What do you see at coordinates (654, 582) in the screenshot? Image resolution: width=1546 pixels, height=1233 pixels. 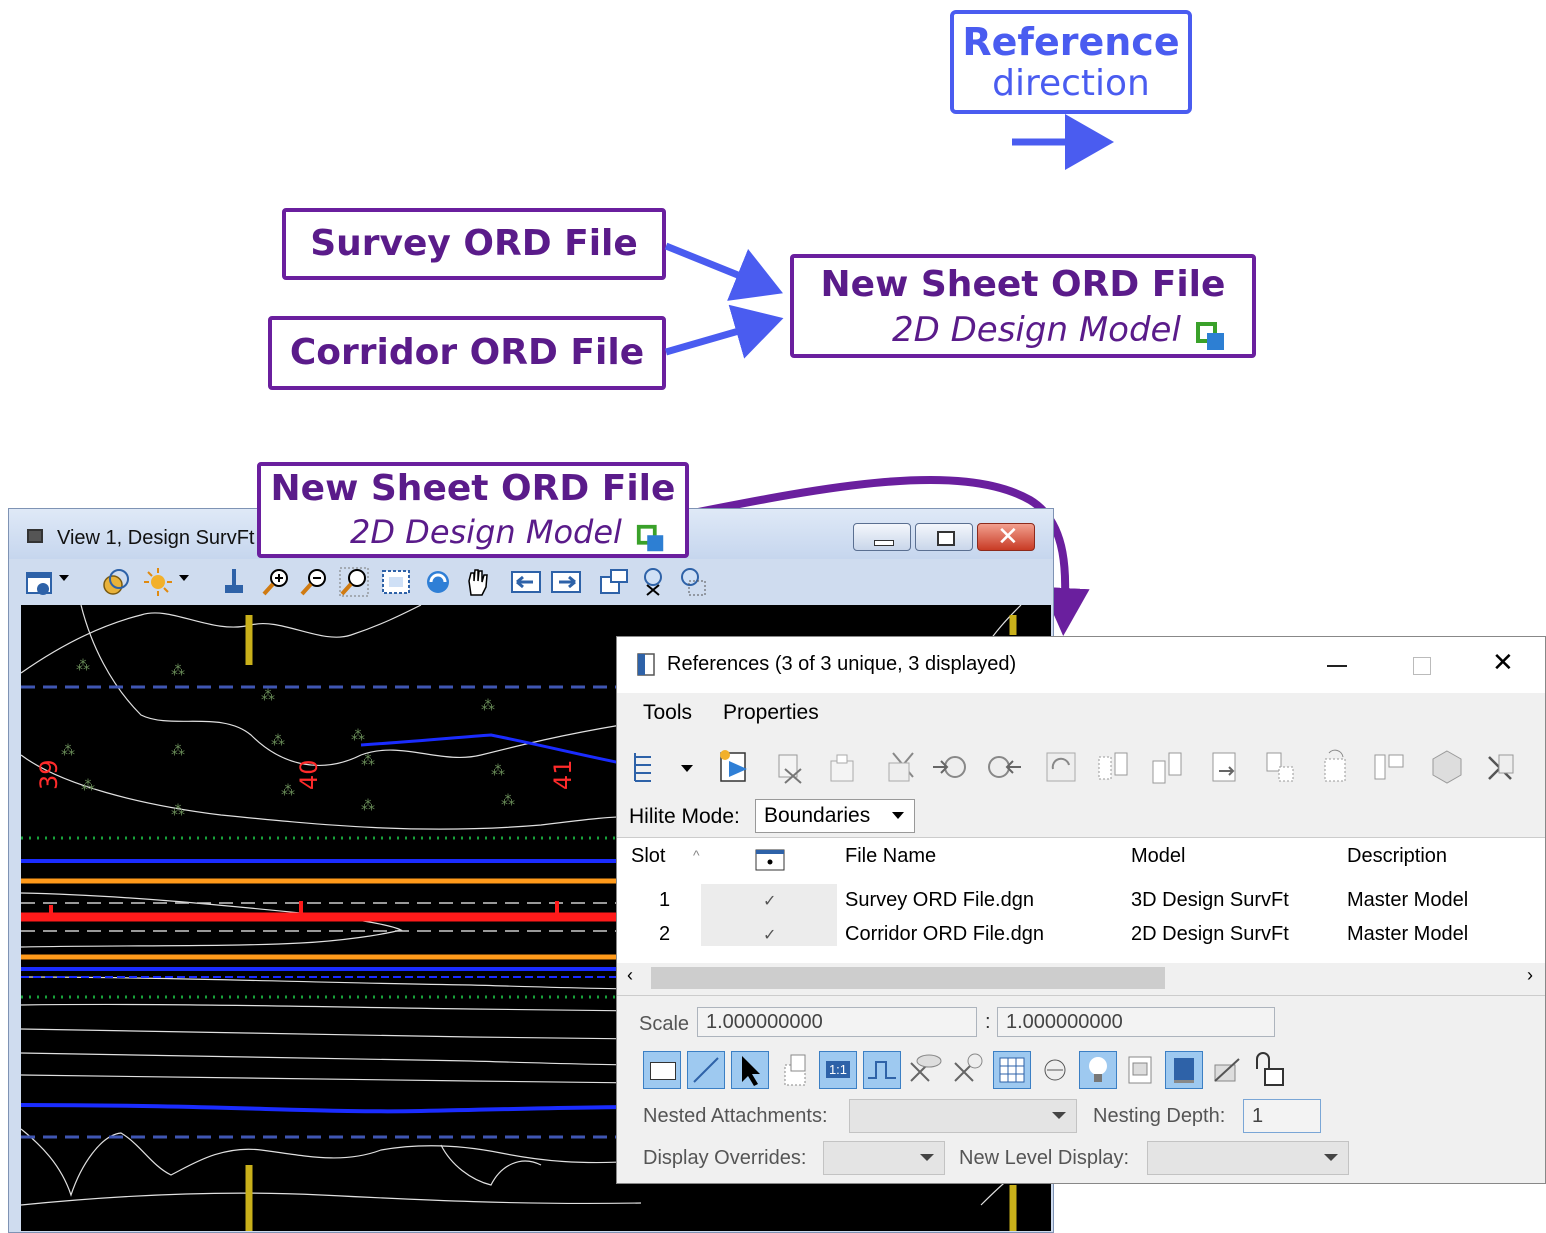 I see `clip-volume-icon` at bounding box center [654, 582].